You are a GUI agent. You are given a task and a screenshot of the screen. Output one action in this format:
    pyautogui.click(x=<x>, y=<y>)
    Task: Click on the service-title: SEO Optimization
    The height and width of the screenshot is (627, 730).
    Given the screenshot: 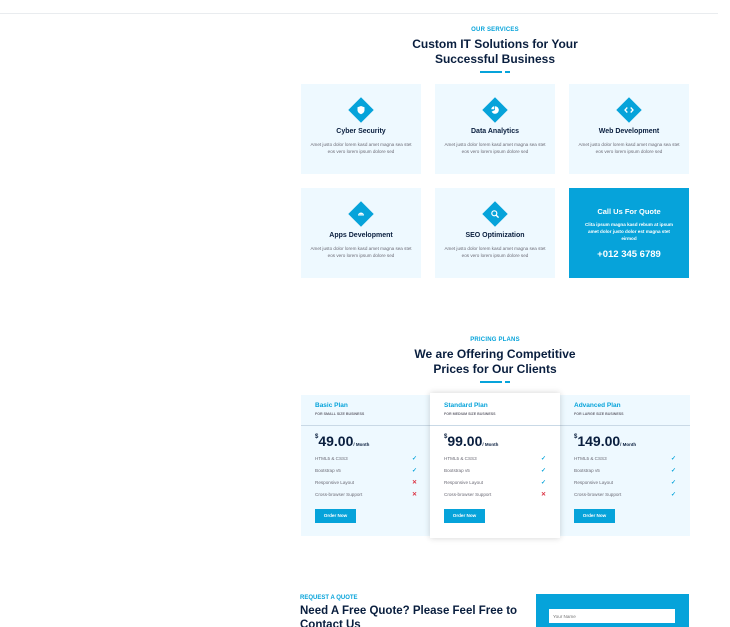 What is the action you would take?
    pyautogui.click(x=495, y=235)
    